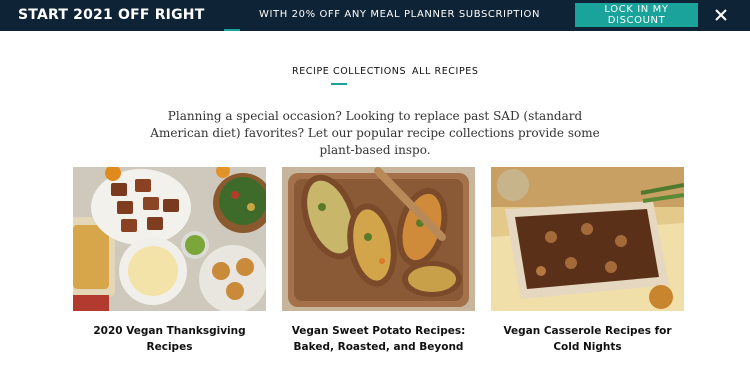 The image size is (750, 367). Describe the element at coordinates (636, 15) in the screenshot. I see `lock-in-discount-button: LOCK IN MY DISCOUNT` at that location.